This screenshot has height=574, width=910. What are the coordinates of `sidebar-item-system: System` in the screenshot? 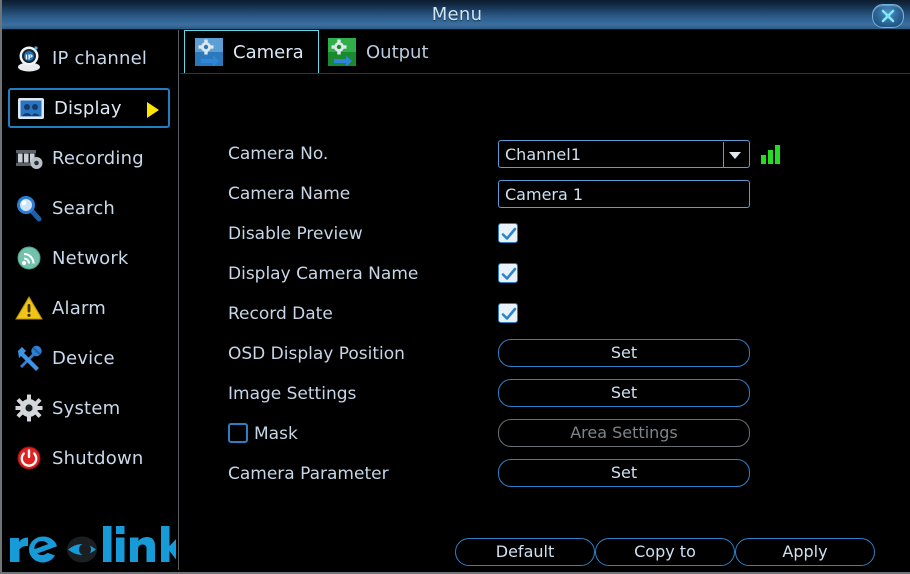 It's located at (89, 408).